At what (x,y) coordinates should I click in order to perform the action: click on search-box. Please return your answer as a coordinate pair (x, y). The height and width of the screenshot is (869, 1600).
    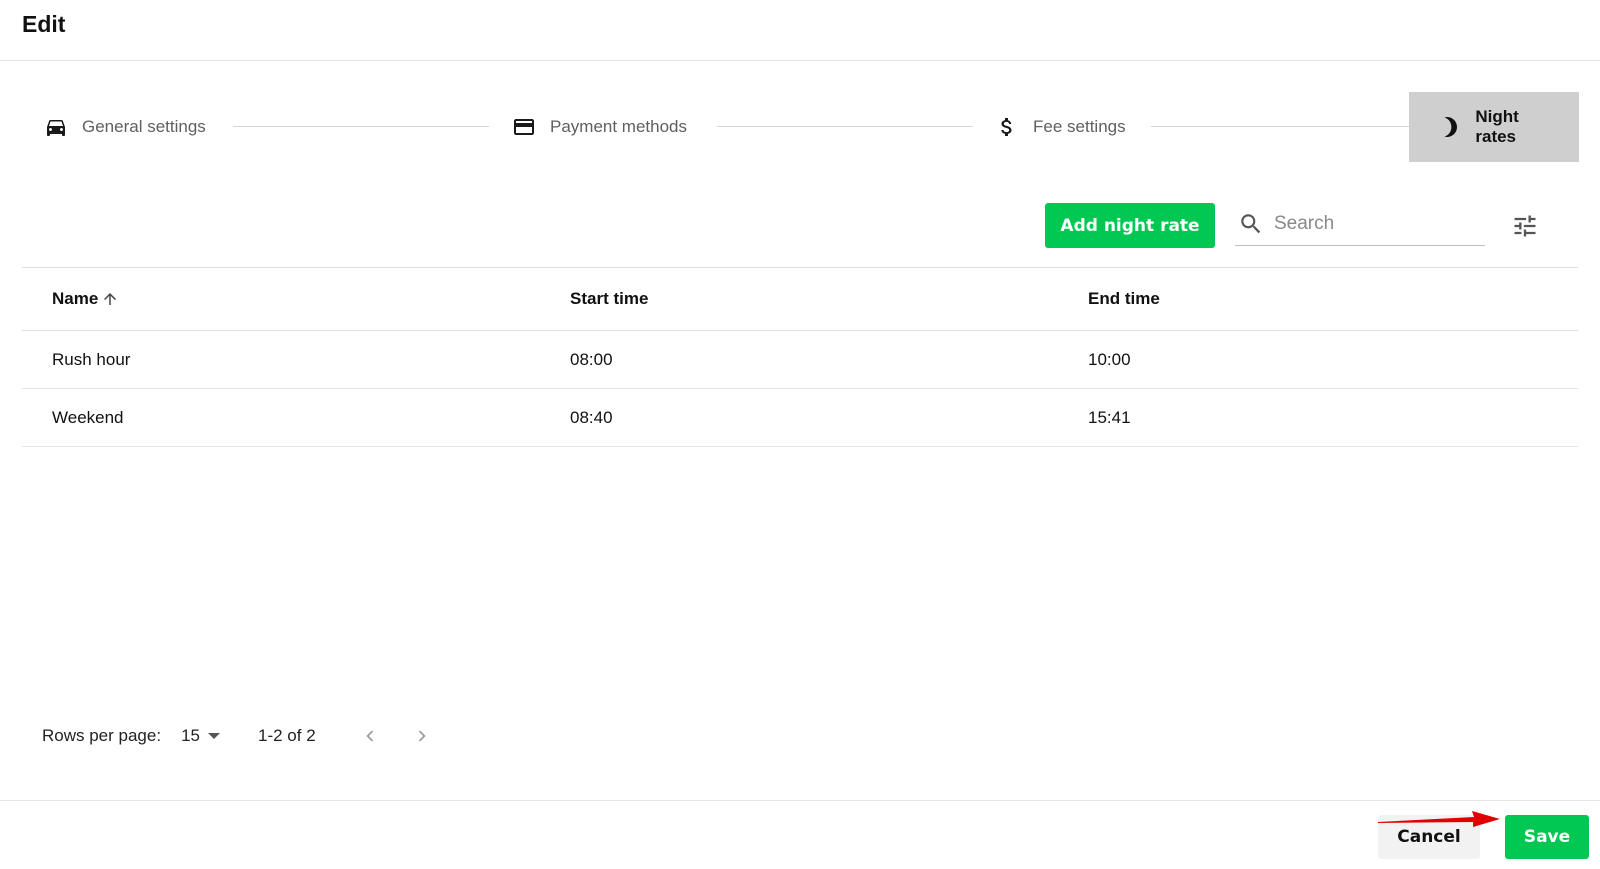
    Looking at the image, I should click on (1360, 224).